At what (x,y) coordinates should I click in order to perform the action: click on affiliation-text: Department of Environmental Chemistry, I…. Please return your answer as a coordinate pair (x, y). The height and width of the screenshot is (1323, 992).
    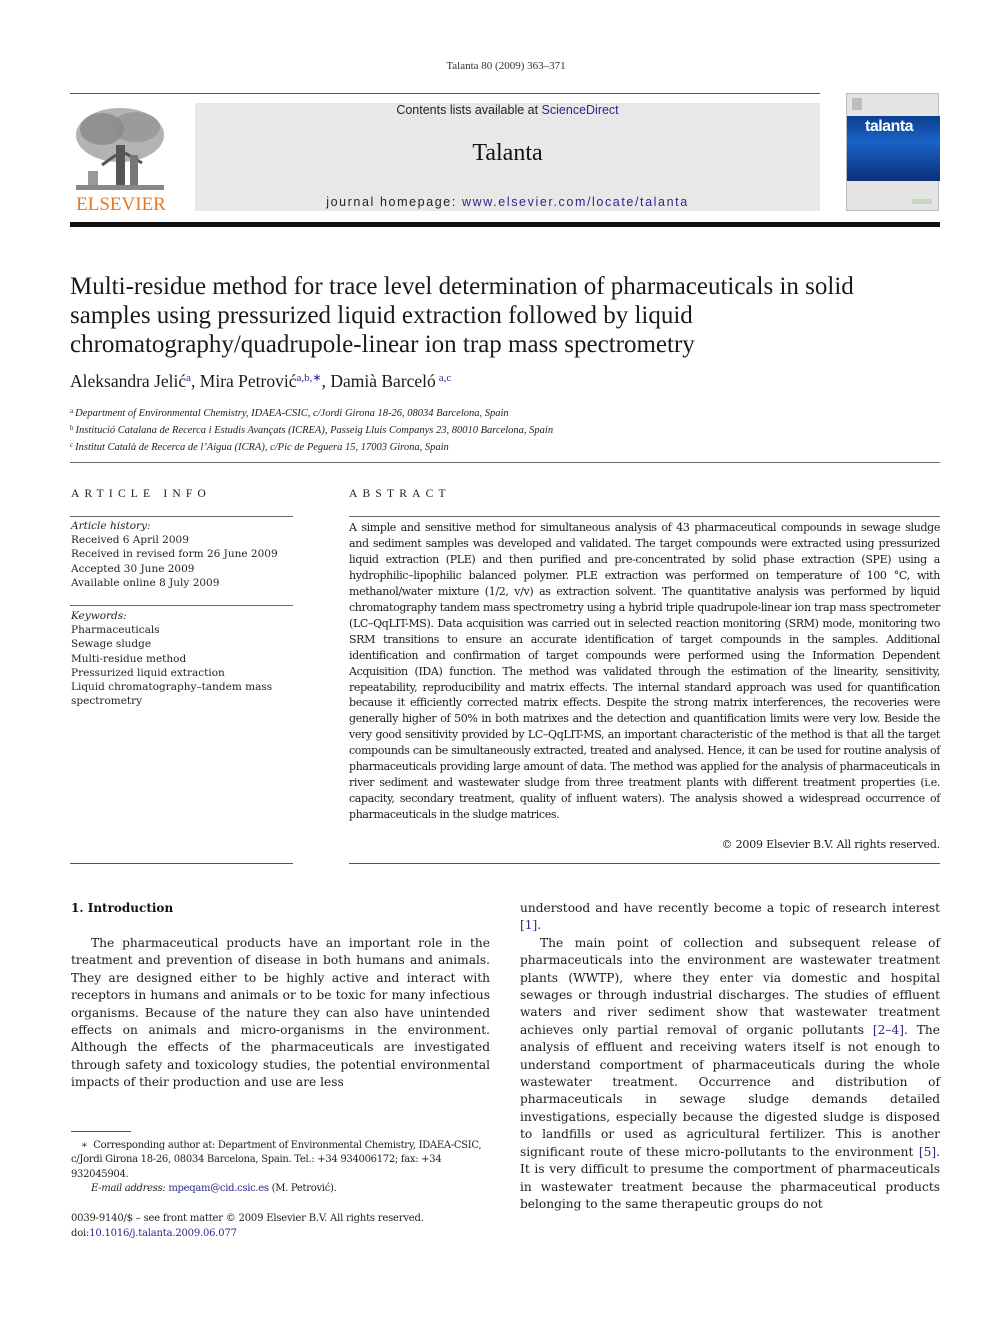
    Looking at the image, I should click on (292, 413).